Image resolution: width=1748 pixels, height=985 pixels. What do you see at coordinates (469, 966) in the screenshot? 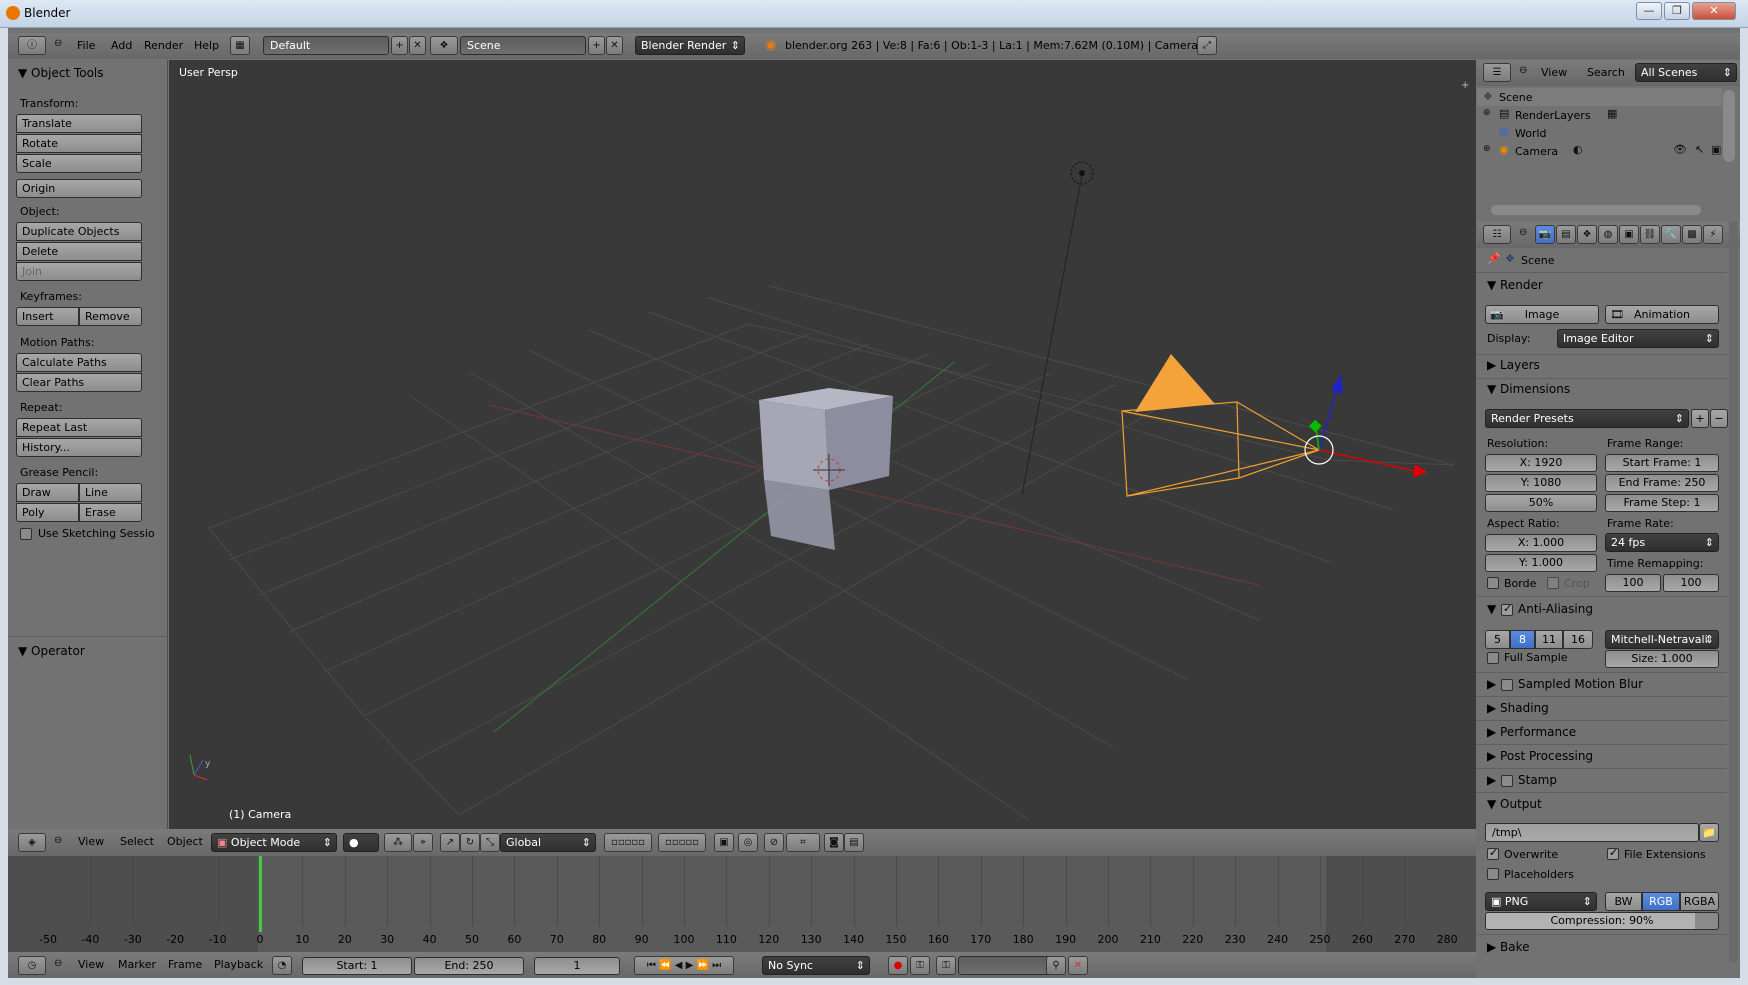
I see `end-frame-field: End: 250` at bounding box center [469, 966].